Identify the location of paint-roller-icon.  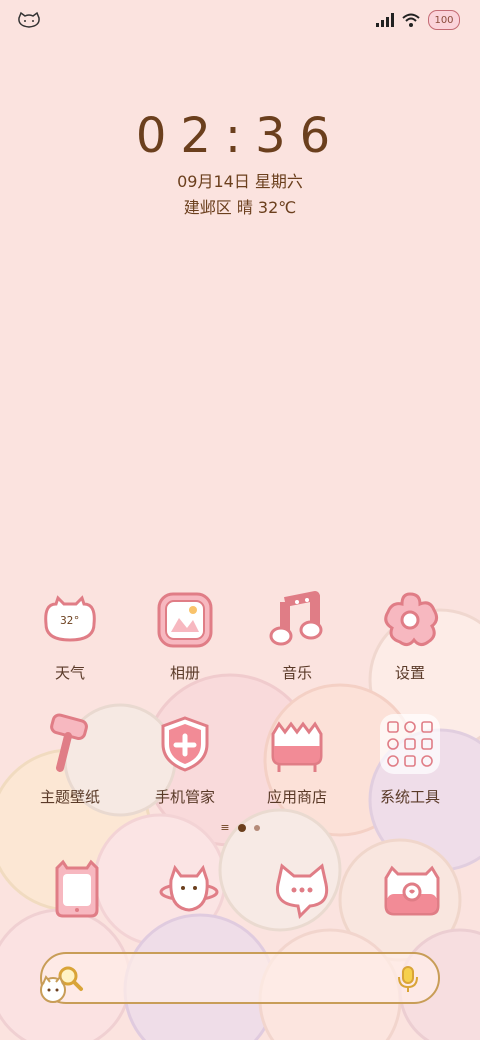
(69, 742).